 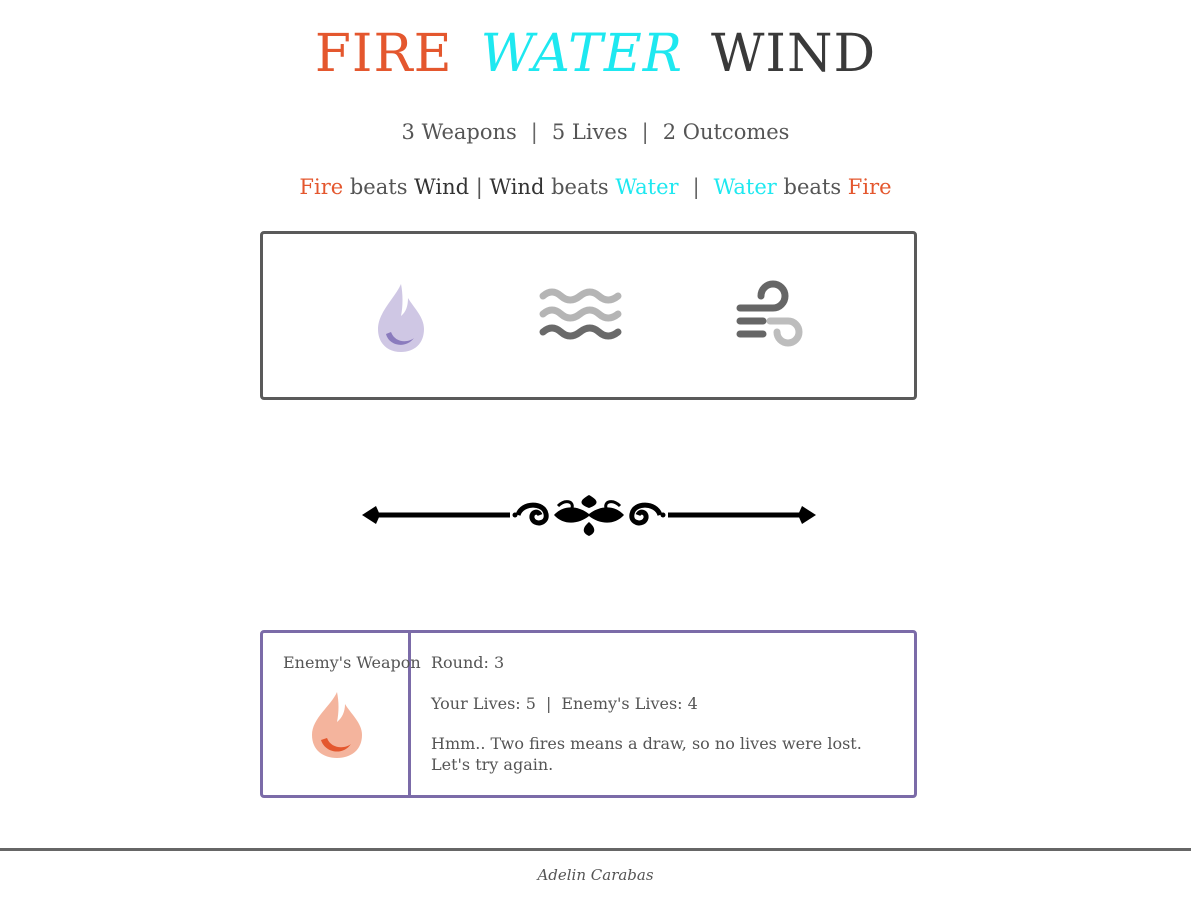 What do you see at coordinates (589, 515) in the screenshot?
I see `ornamental-divider` at bounding box center [589, 515].